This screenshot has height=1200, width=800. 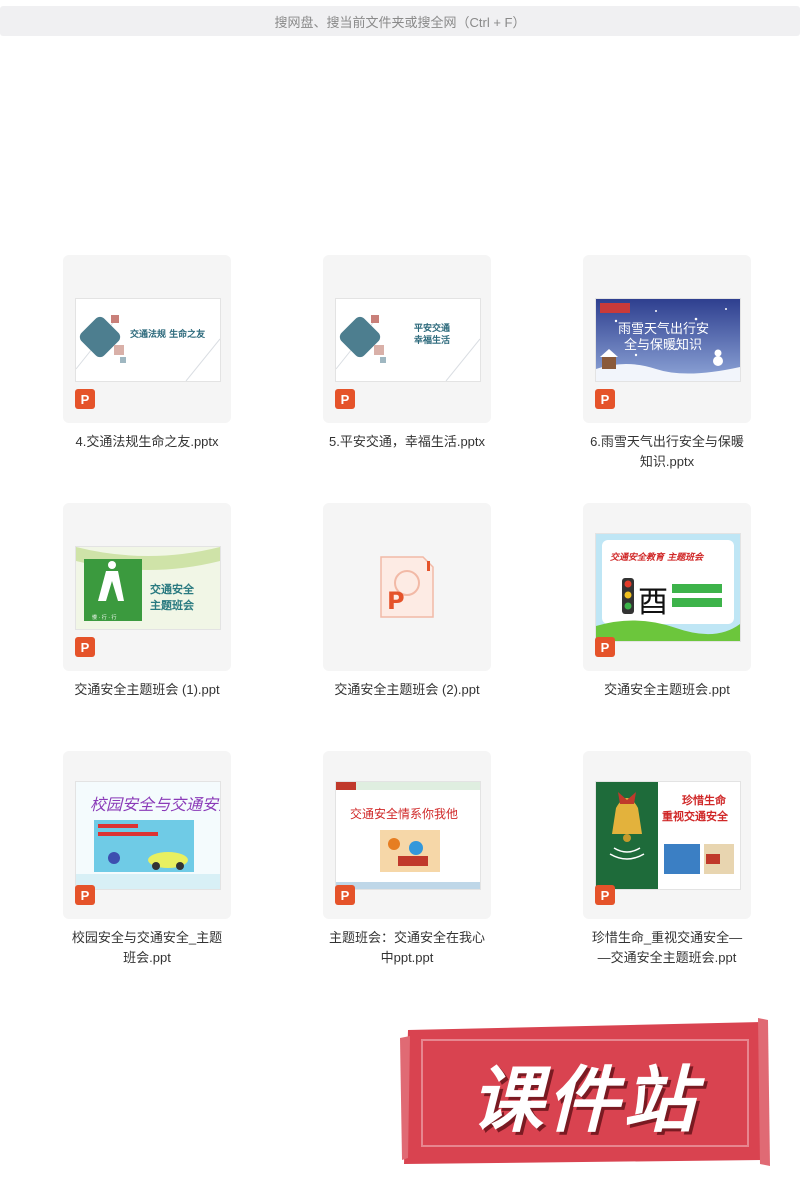 I want to click on file-thumbnail: 交通安全 主题班会 慢 · 行 · 行, so click(x=148, y=588).